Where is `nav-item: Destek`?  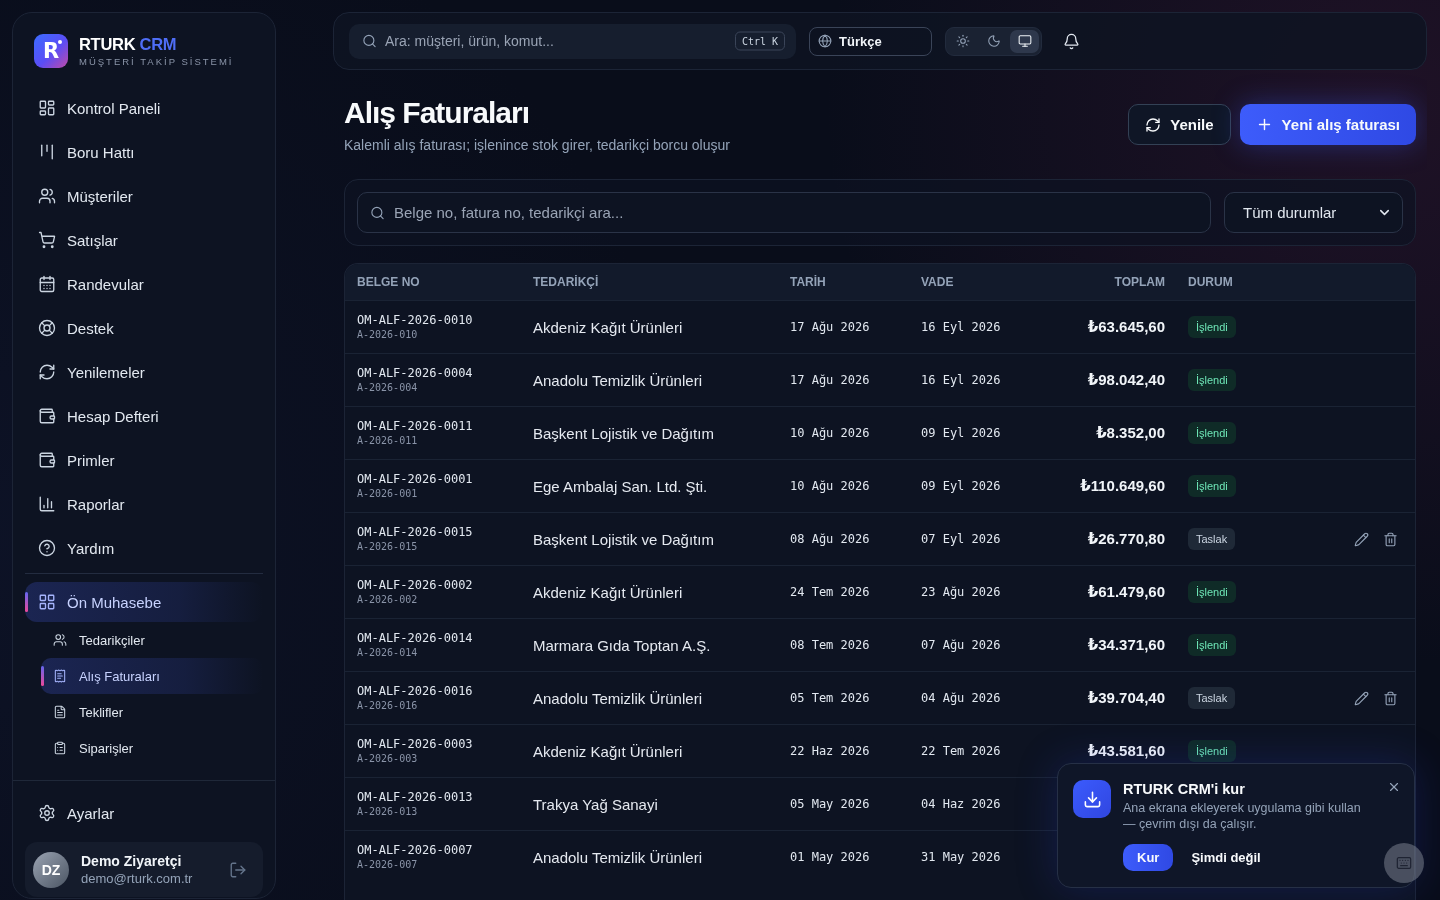 nav-item: Destek is located at coordinates (144, 328).